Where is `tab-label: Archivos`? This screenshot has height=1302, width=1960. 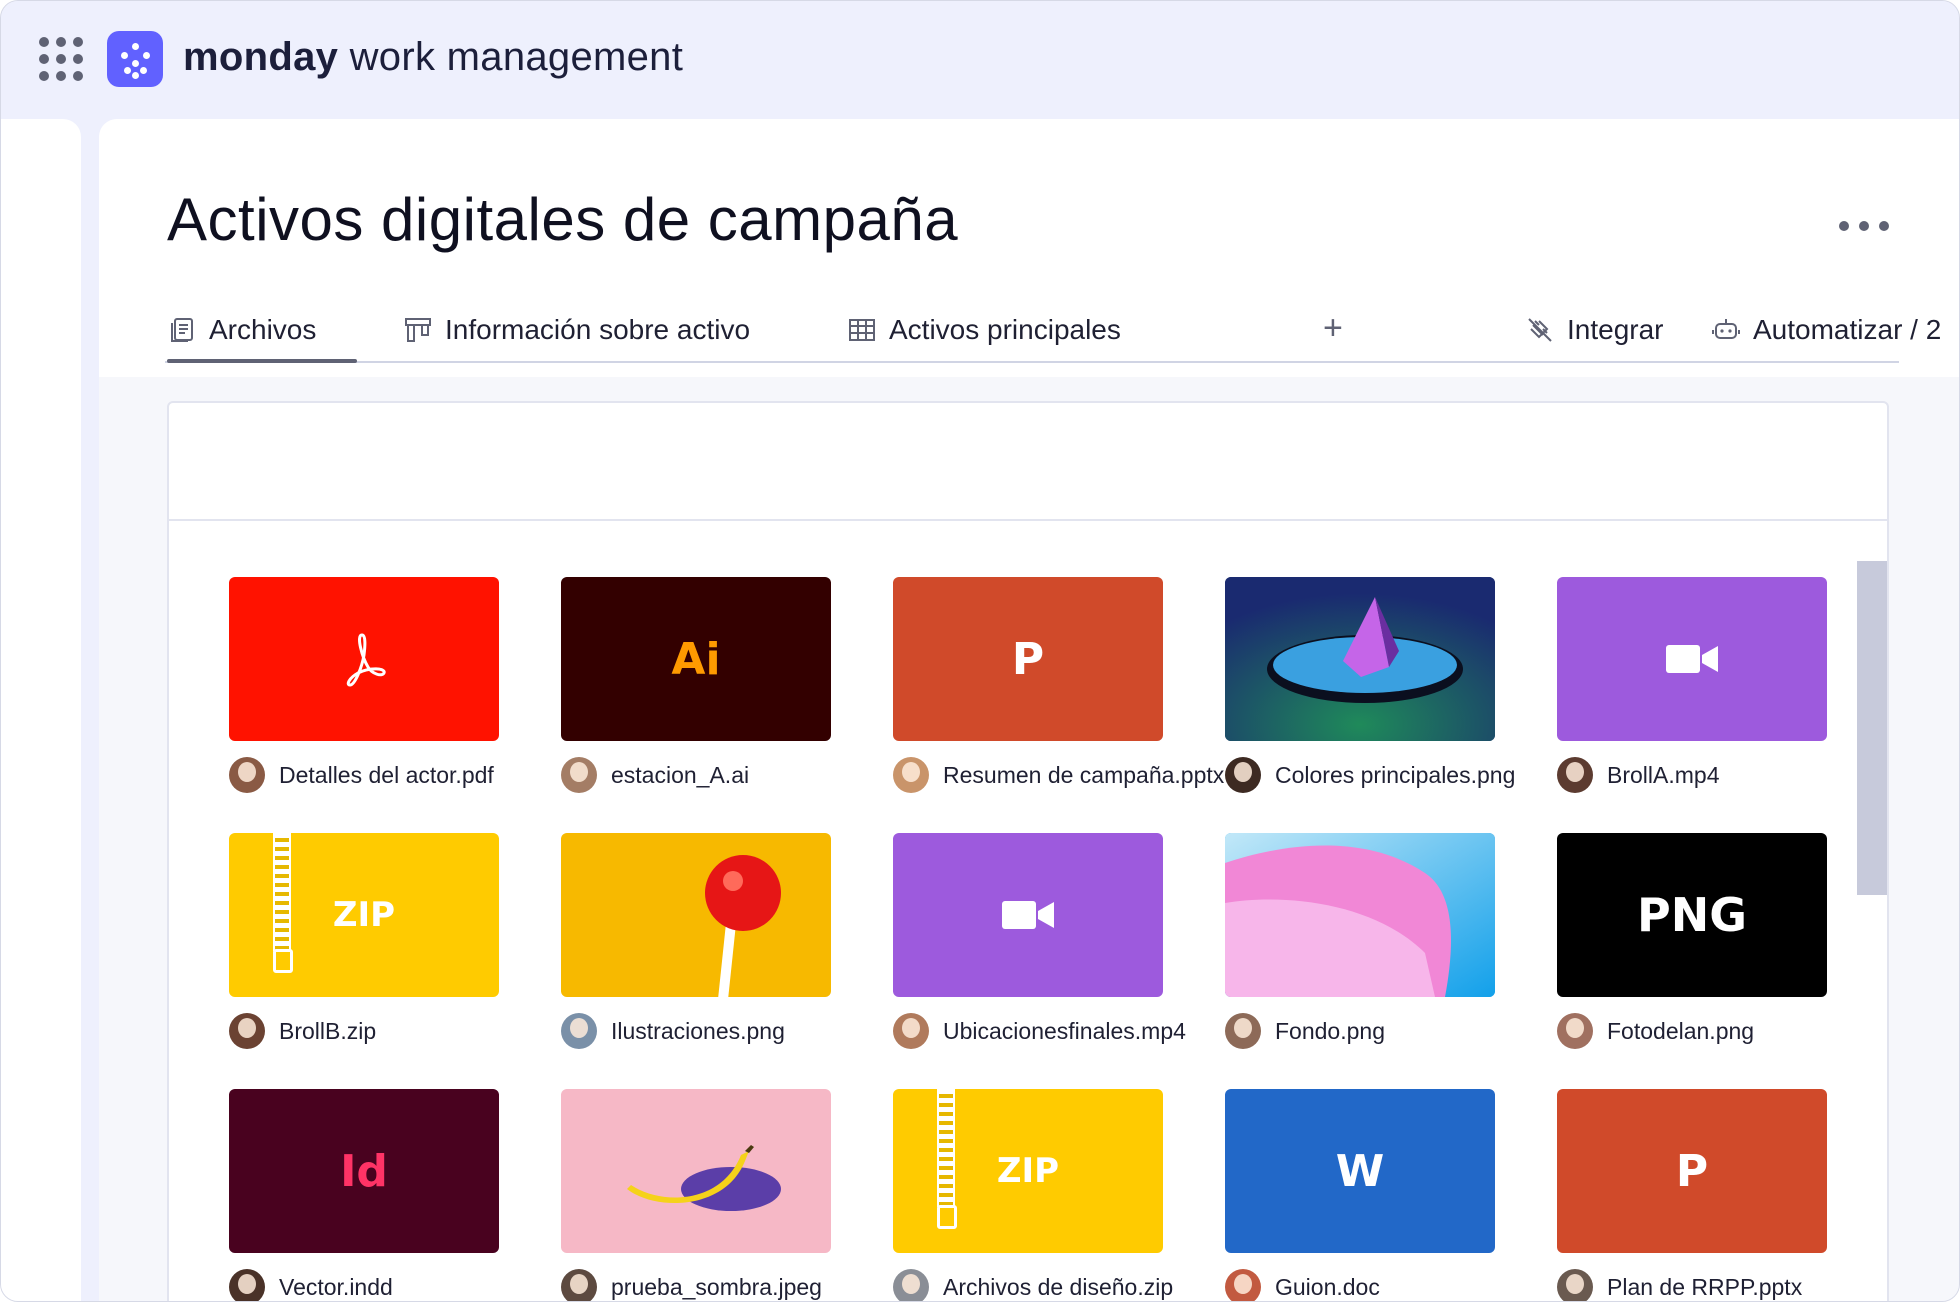
tab-label: Archivos is located at coordinates (263, 329).